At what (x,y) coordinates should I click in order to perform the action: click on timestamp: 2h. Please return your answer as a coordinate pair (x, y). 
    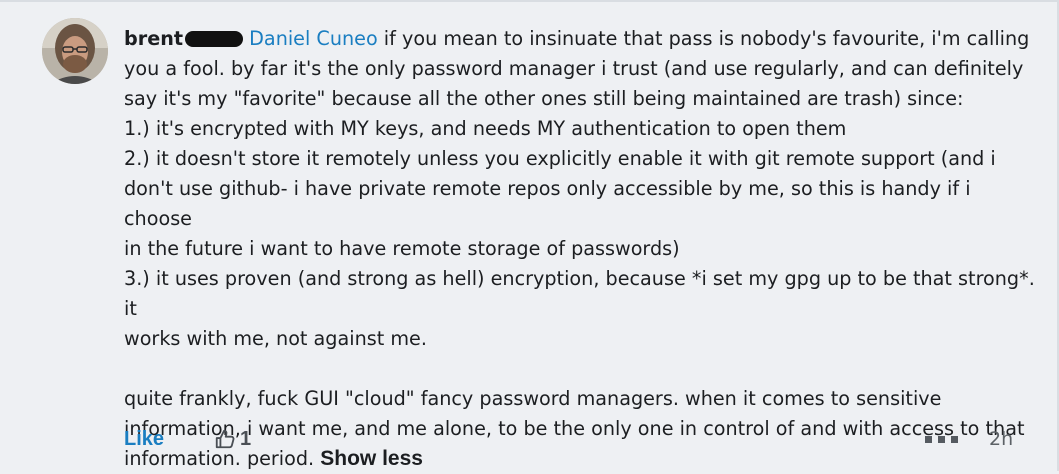
    Looking at the image, I should click on (1001, 439).